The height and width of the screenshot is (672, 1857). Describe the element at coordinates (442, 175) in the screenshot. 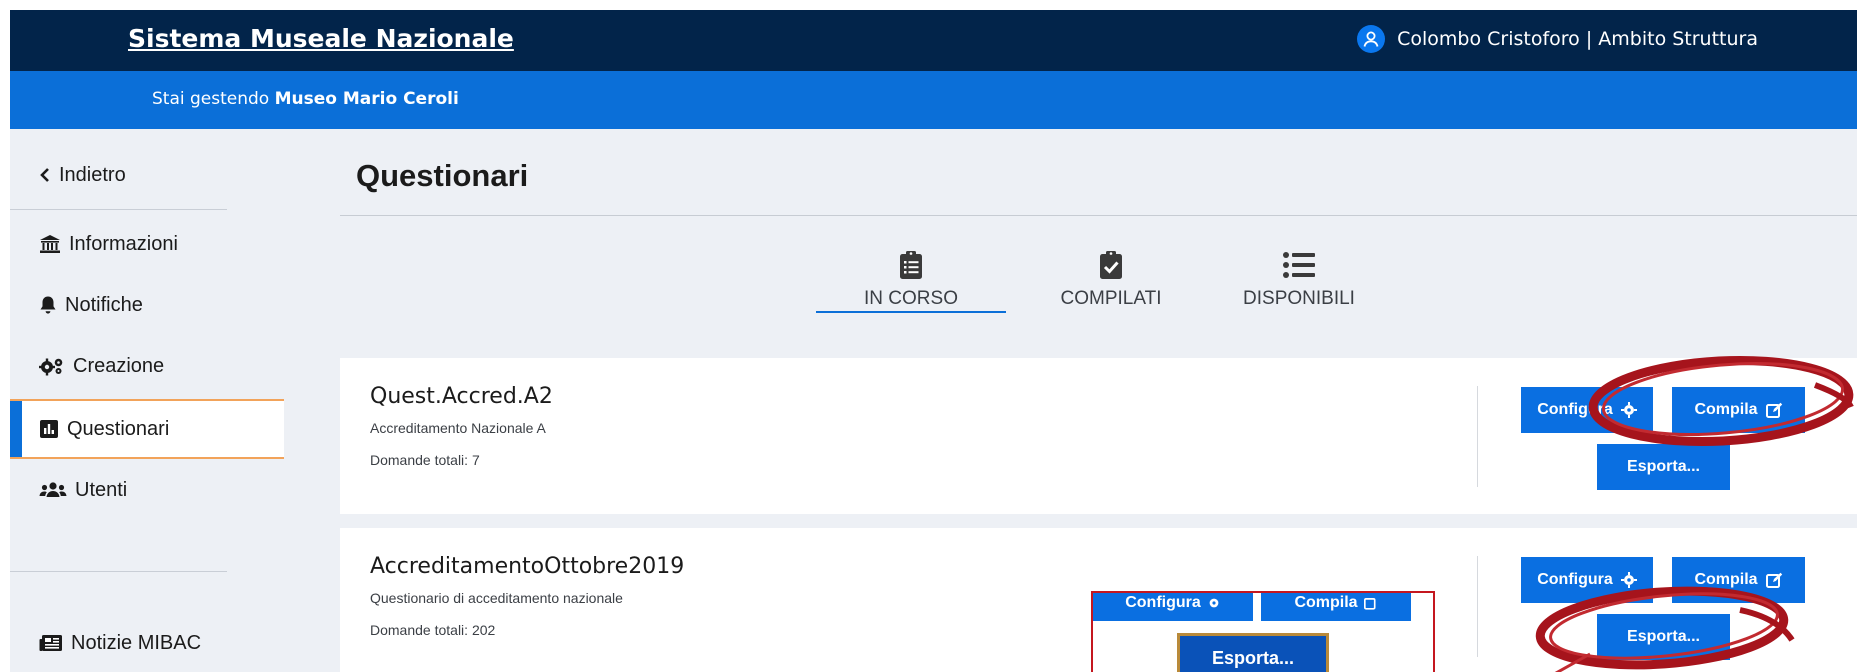

I see `page-title: Questionari` at that location.